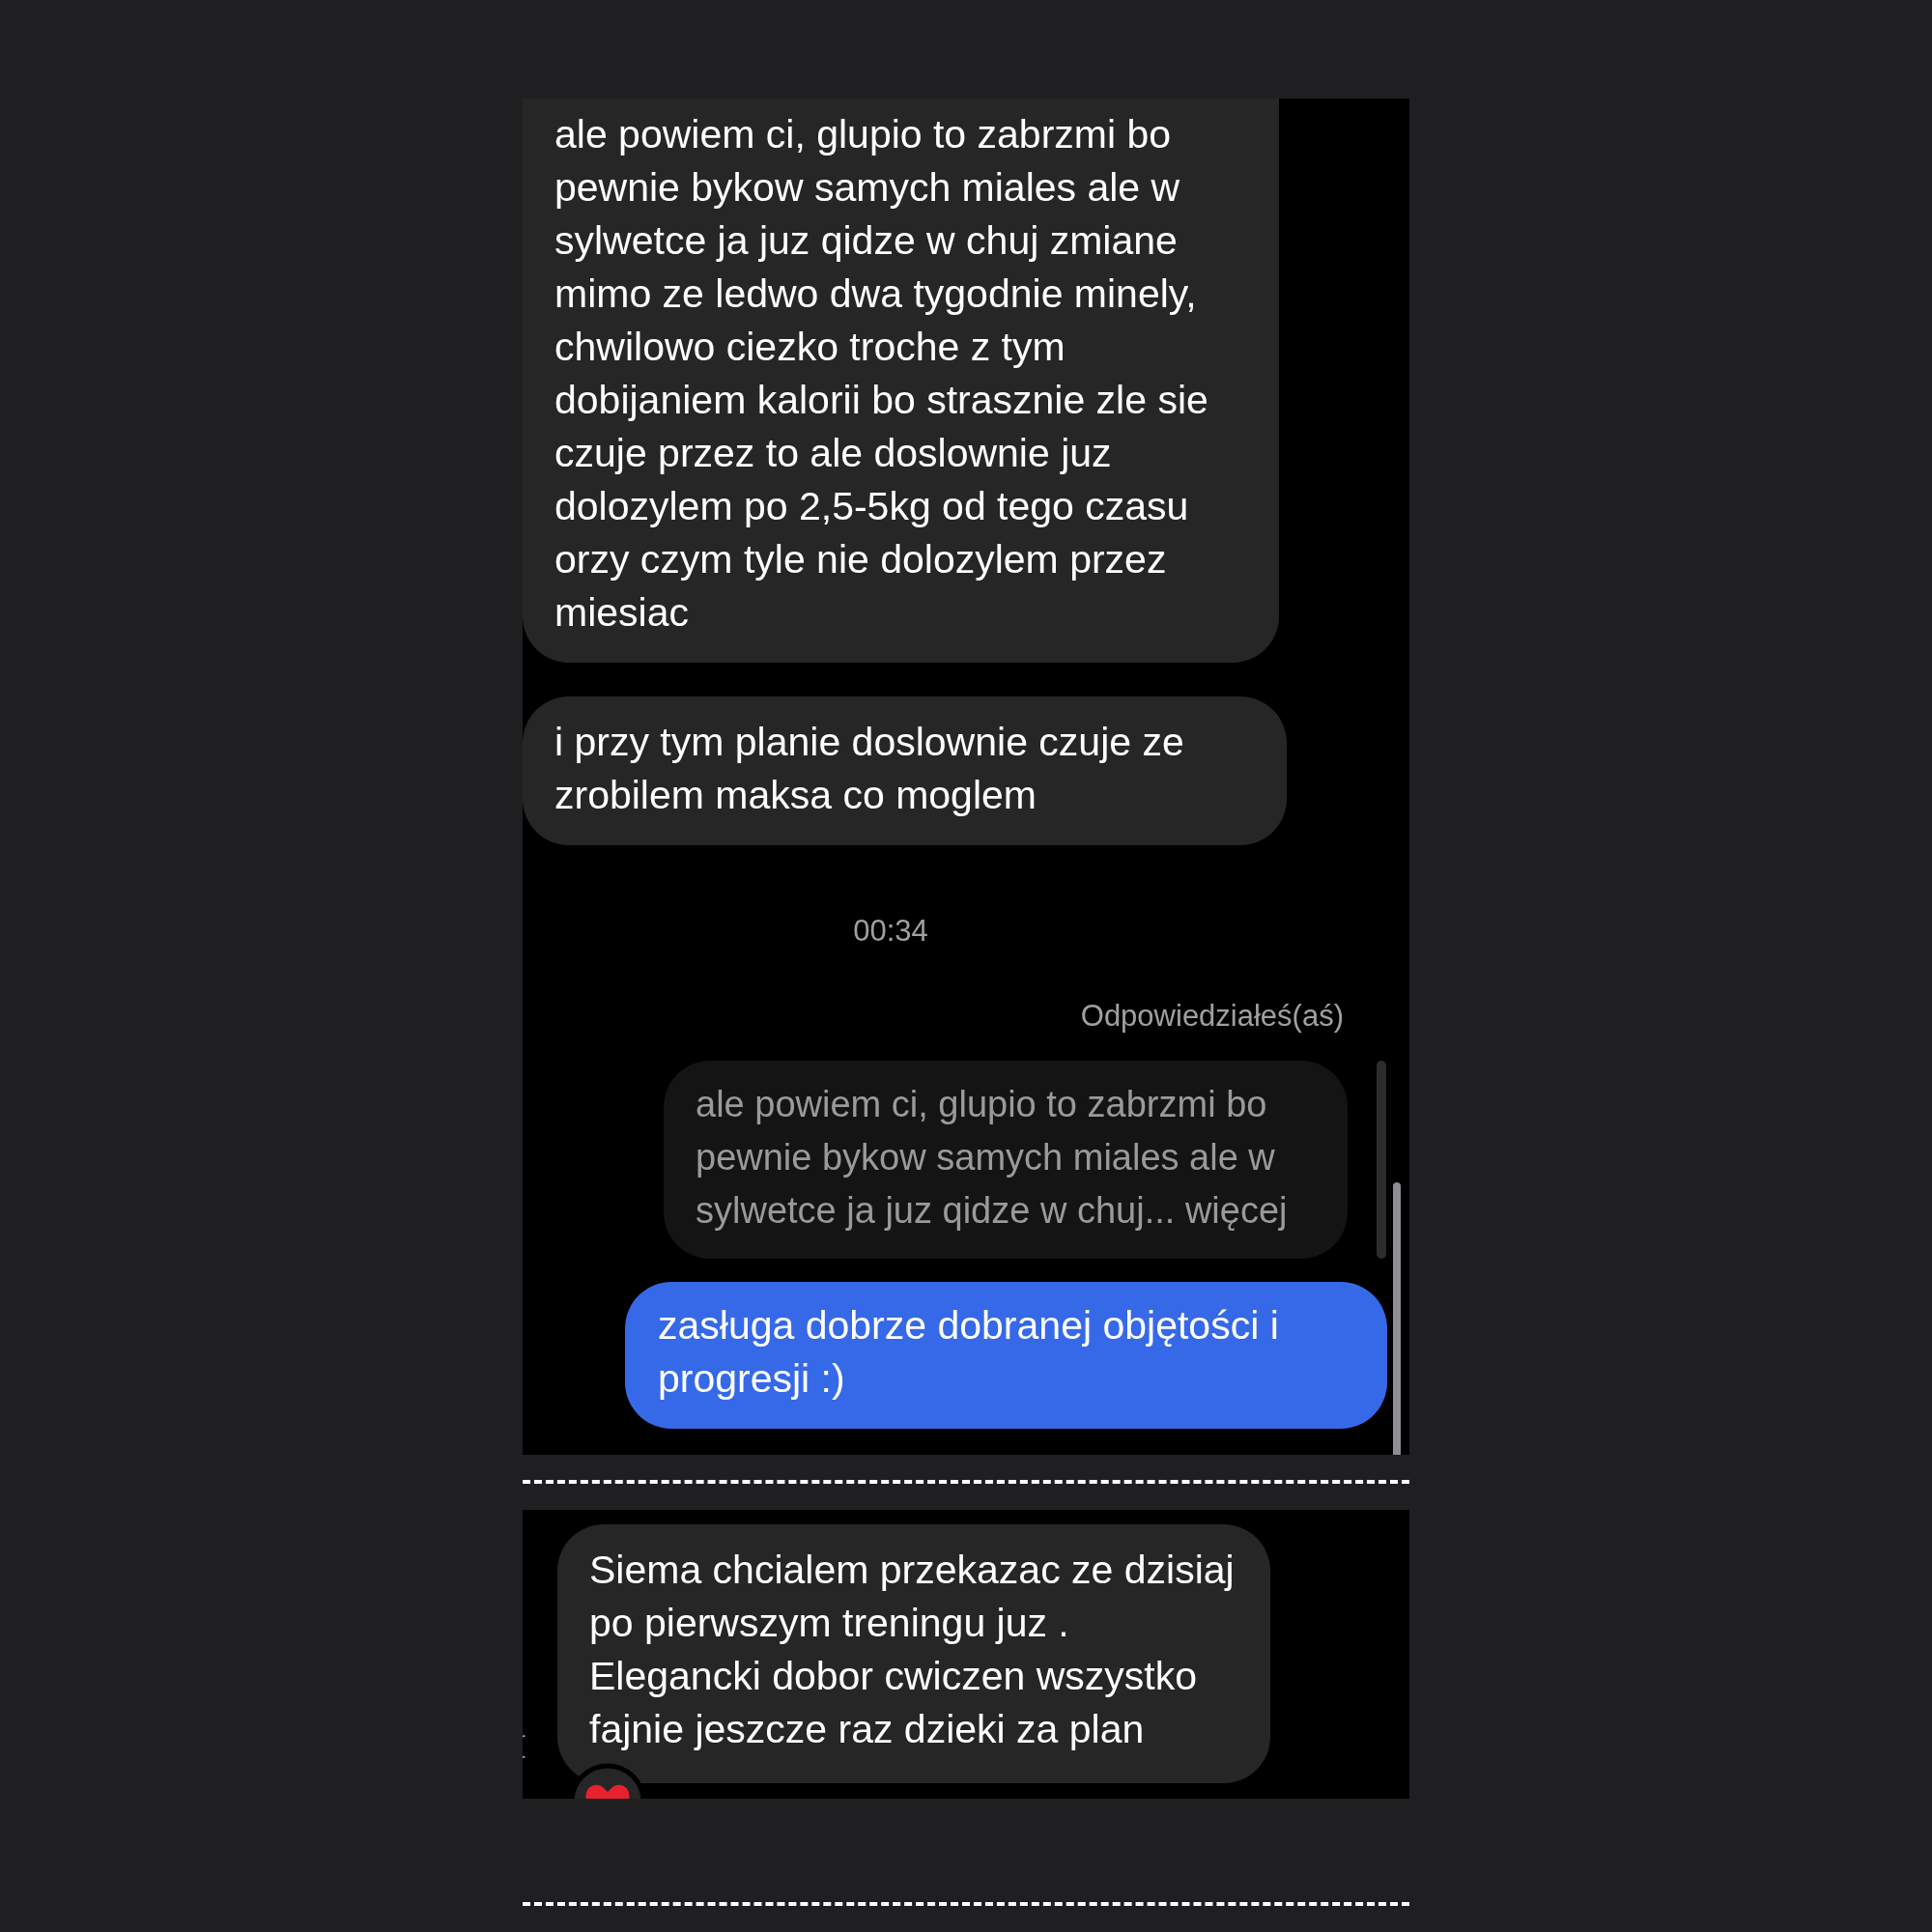 The image size is (1932, 1932). Describe the element at coordinates (1006, 1355) in the screenshot. I see `message-bubble: zasługa dobrze dobranej objętości i progresji :)` at that location.